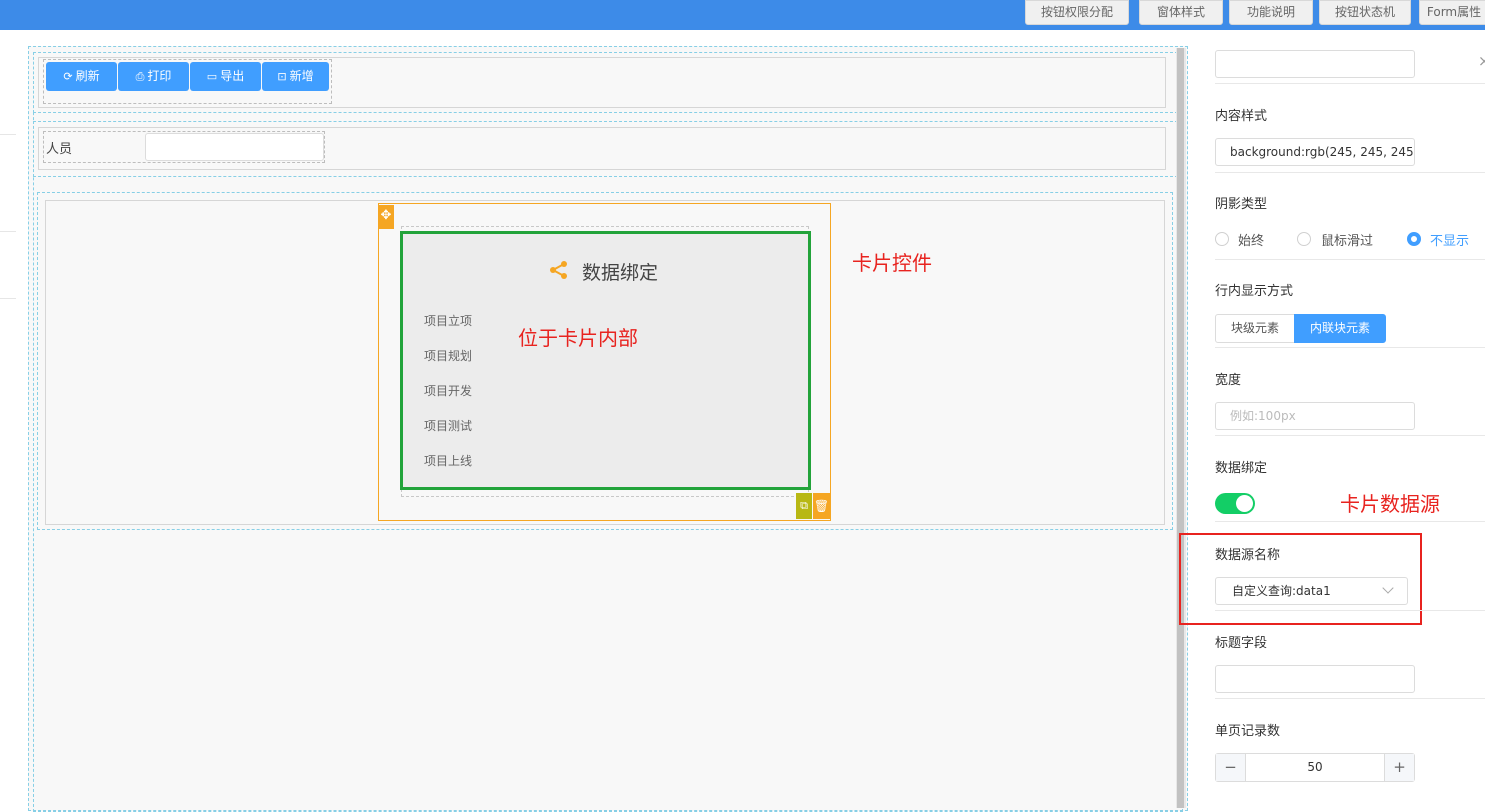 The width and height of the screenshot is (1485, 812). Describe the element at coordinates (301, 76) in the screenshot. I see `add-label: 新增` at that location.